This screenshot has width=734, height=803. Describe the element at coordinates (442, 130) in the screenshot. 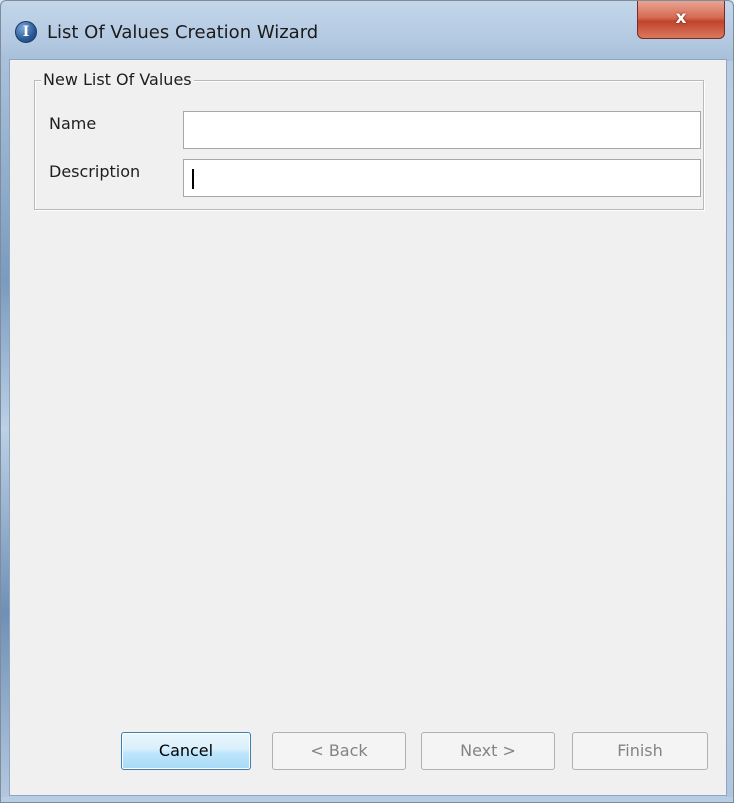

I see `name-input` at that location.